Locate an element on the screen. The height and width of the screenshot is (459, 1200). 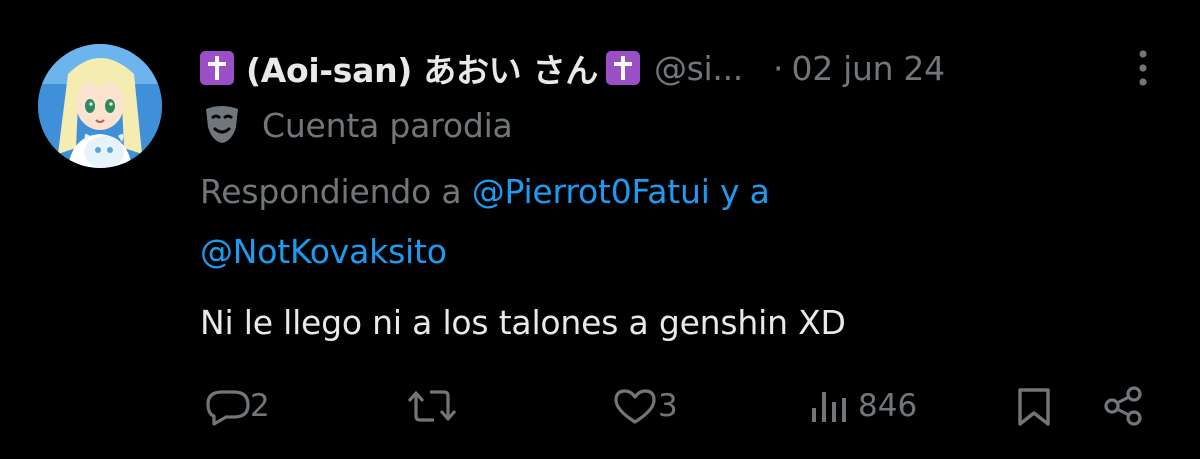
timestamp: 02 jun 24 is located at coordinates (869, 68).